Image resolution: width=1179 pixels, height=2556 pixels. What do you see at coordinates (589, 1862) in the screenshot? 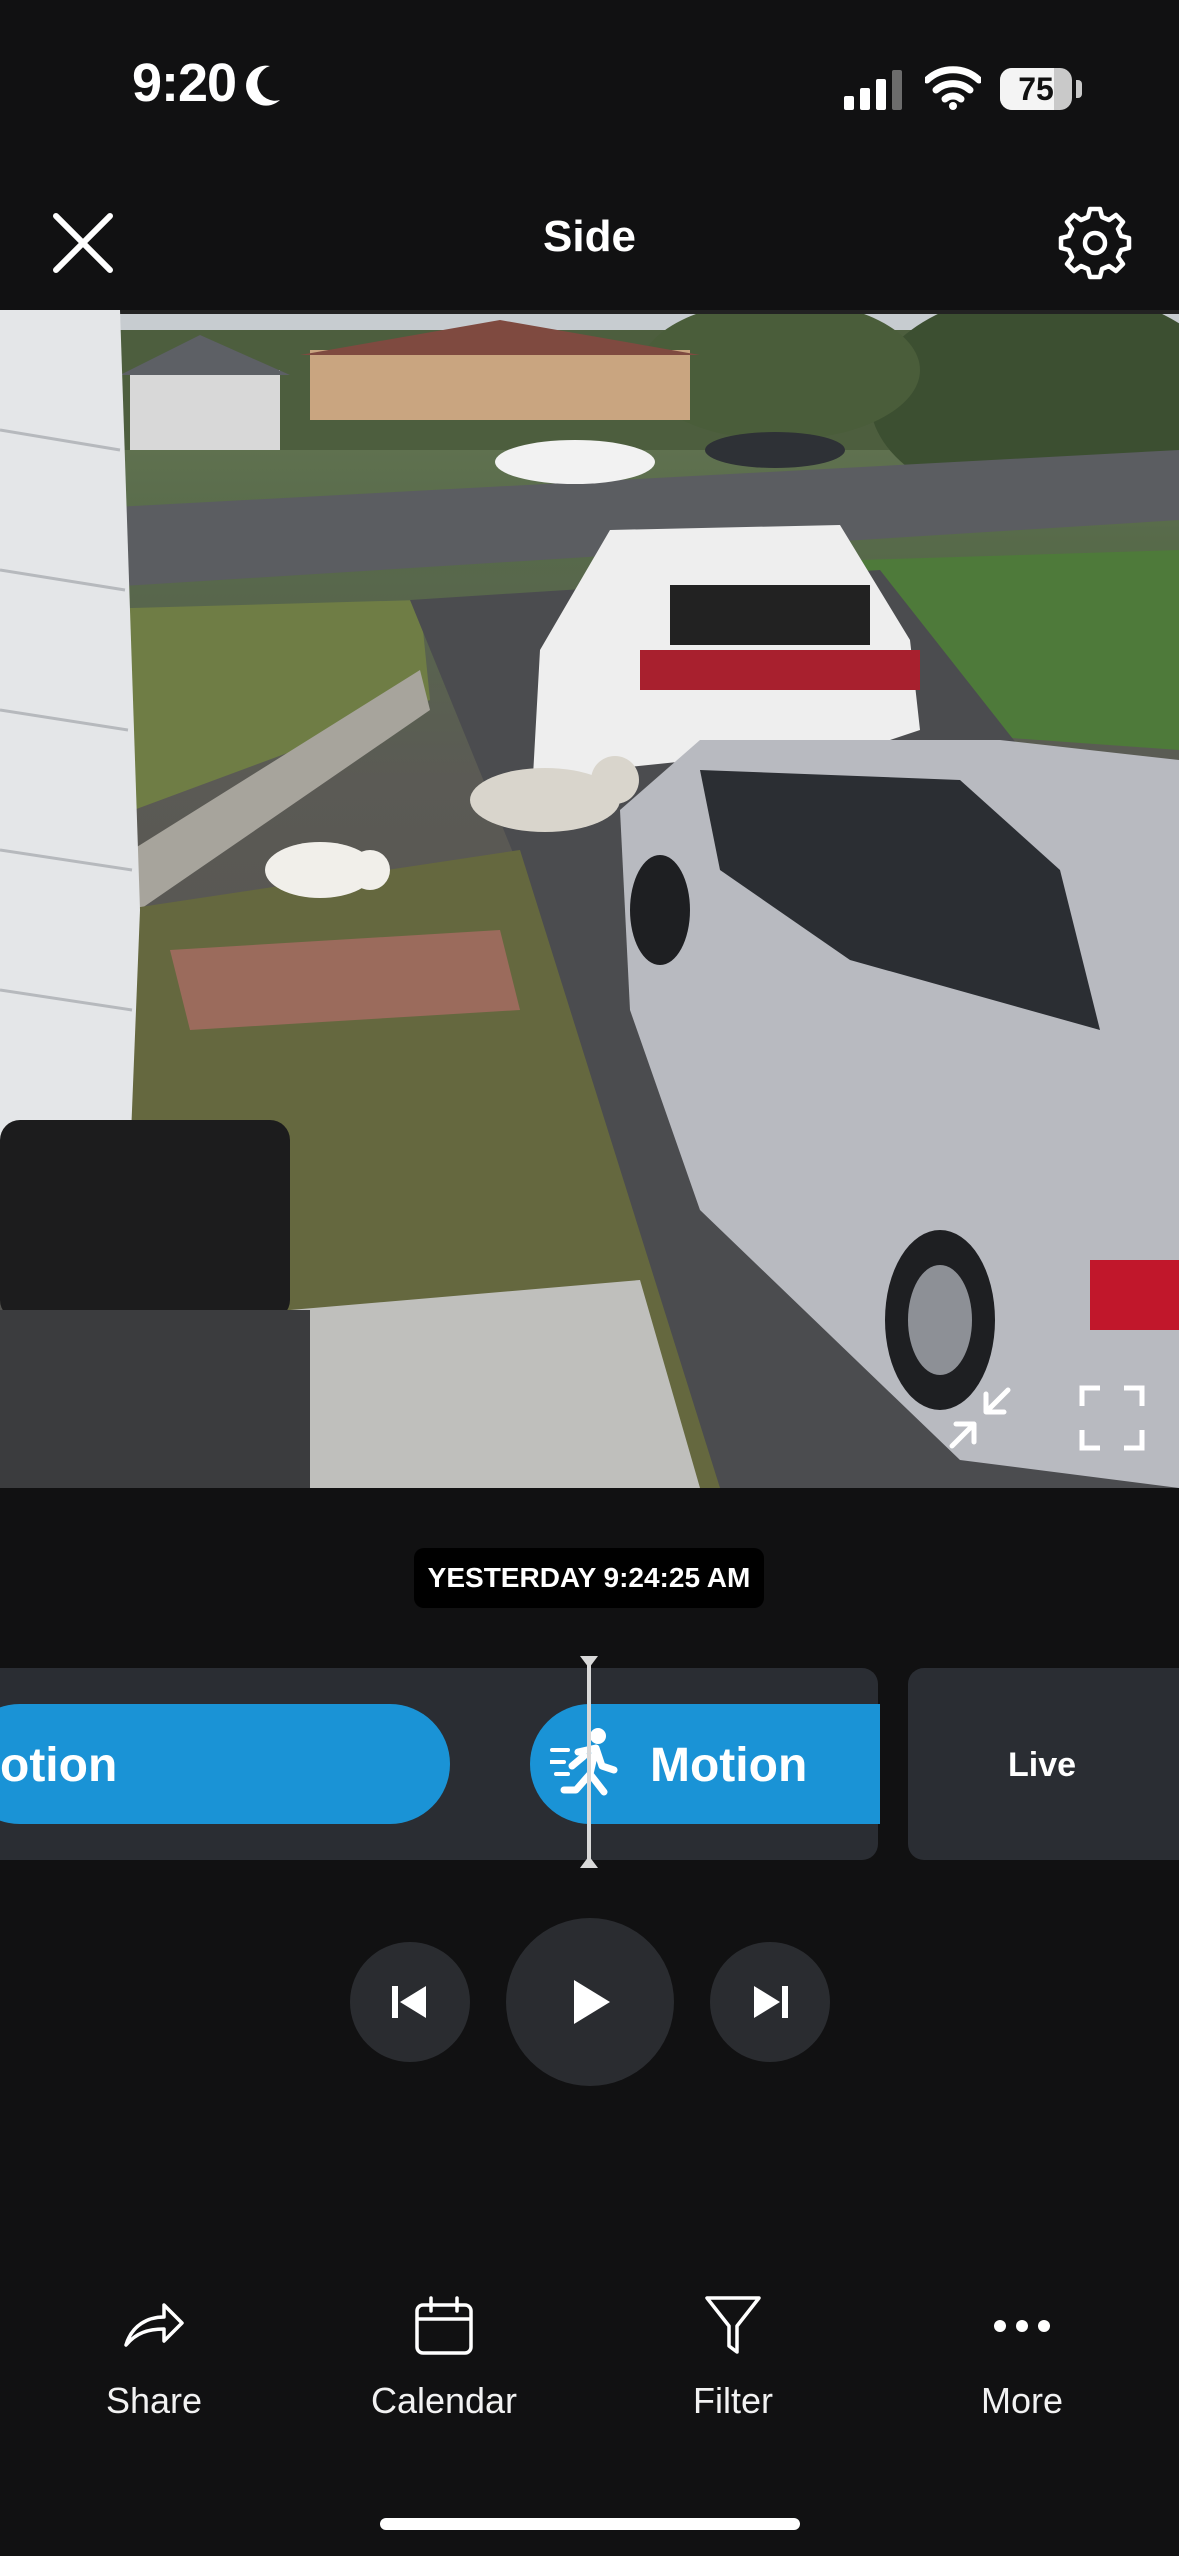
I see `playhead-bottom-marker` at bounding box center [589, 1862].